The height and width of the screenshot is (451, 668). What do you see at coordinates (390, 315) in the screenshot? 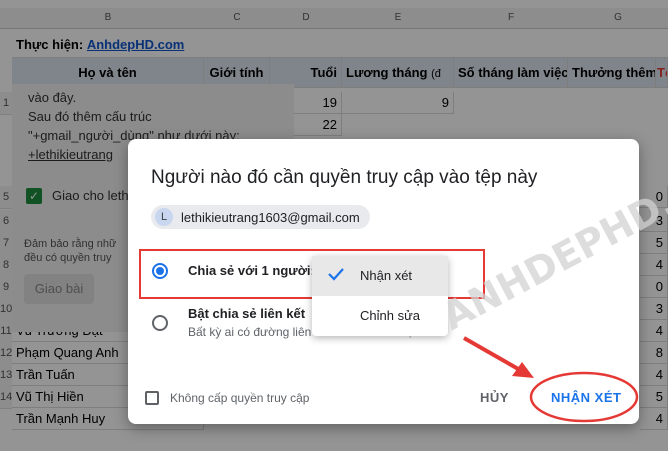
I see `menu-item-label: Chỉnh sửa` at bounding box center [390, 315].